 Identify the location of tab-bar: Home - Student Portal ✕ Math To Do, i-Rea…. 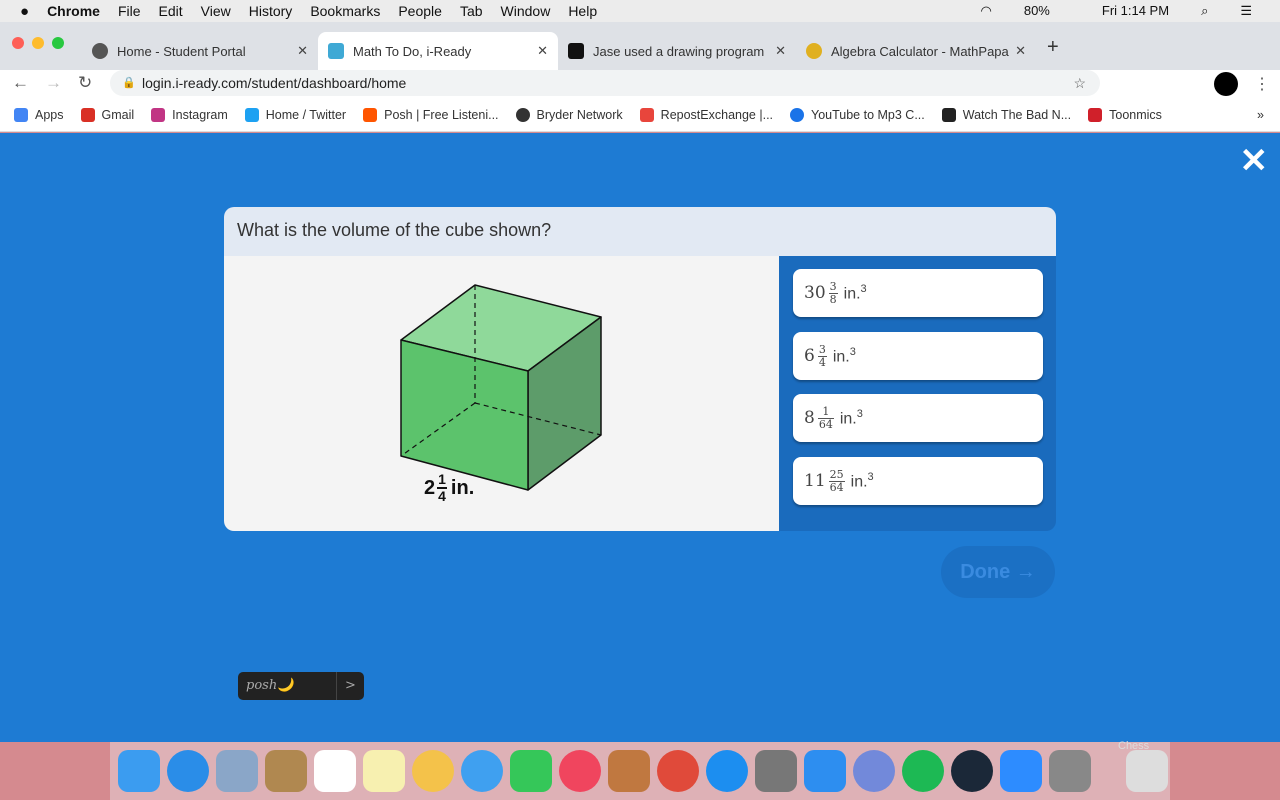
(640, 46).